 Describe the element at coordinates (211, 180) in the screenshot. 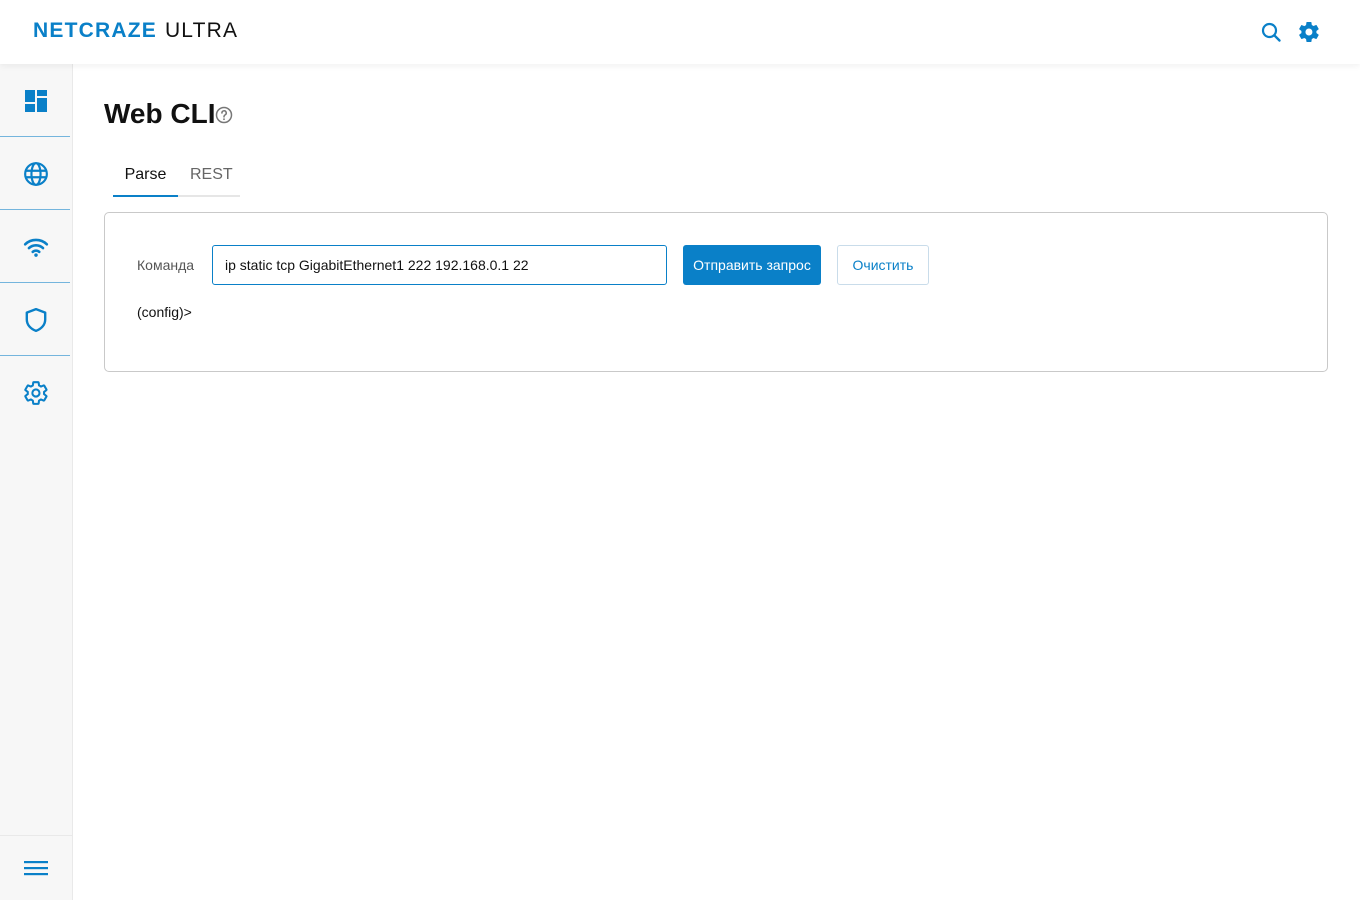

I see `tab-rest: REST` at that location.